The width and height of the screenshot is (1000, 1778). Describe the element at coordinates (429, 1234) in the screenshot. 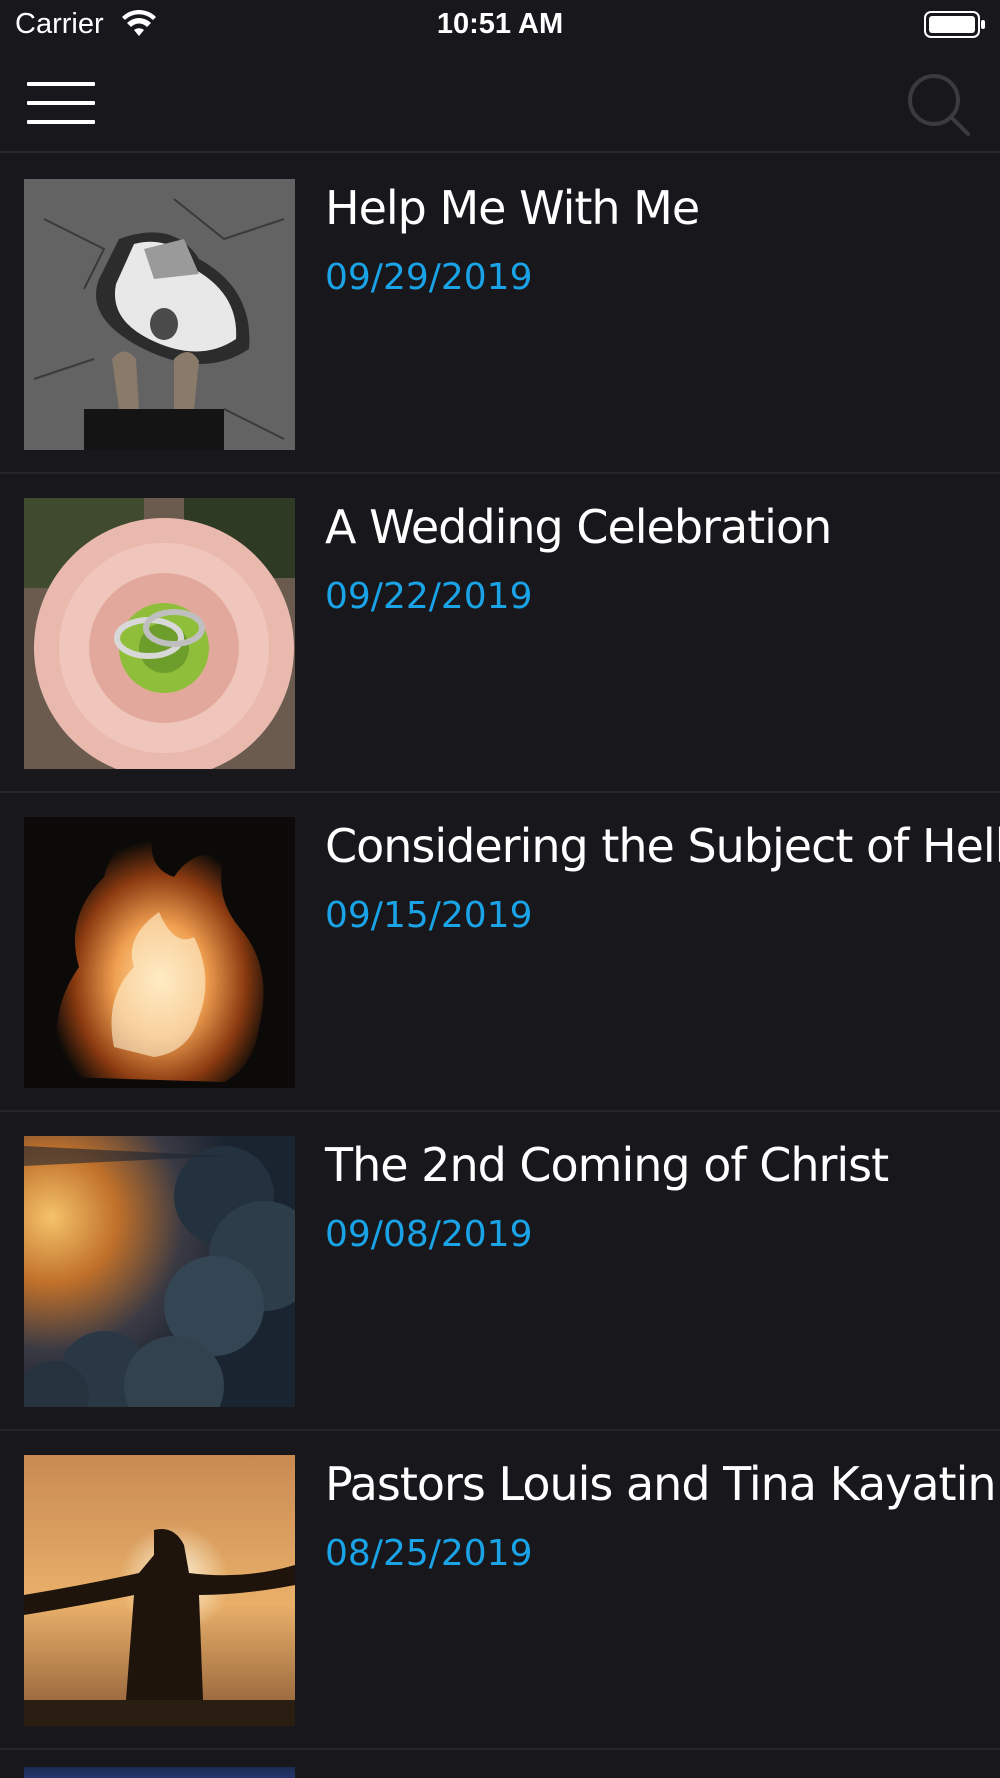

I see `sermon-date: 09/08/2019` at that location.